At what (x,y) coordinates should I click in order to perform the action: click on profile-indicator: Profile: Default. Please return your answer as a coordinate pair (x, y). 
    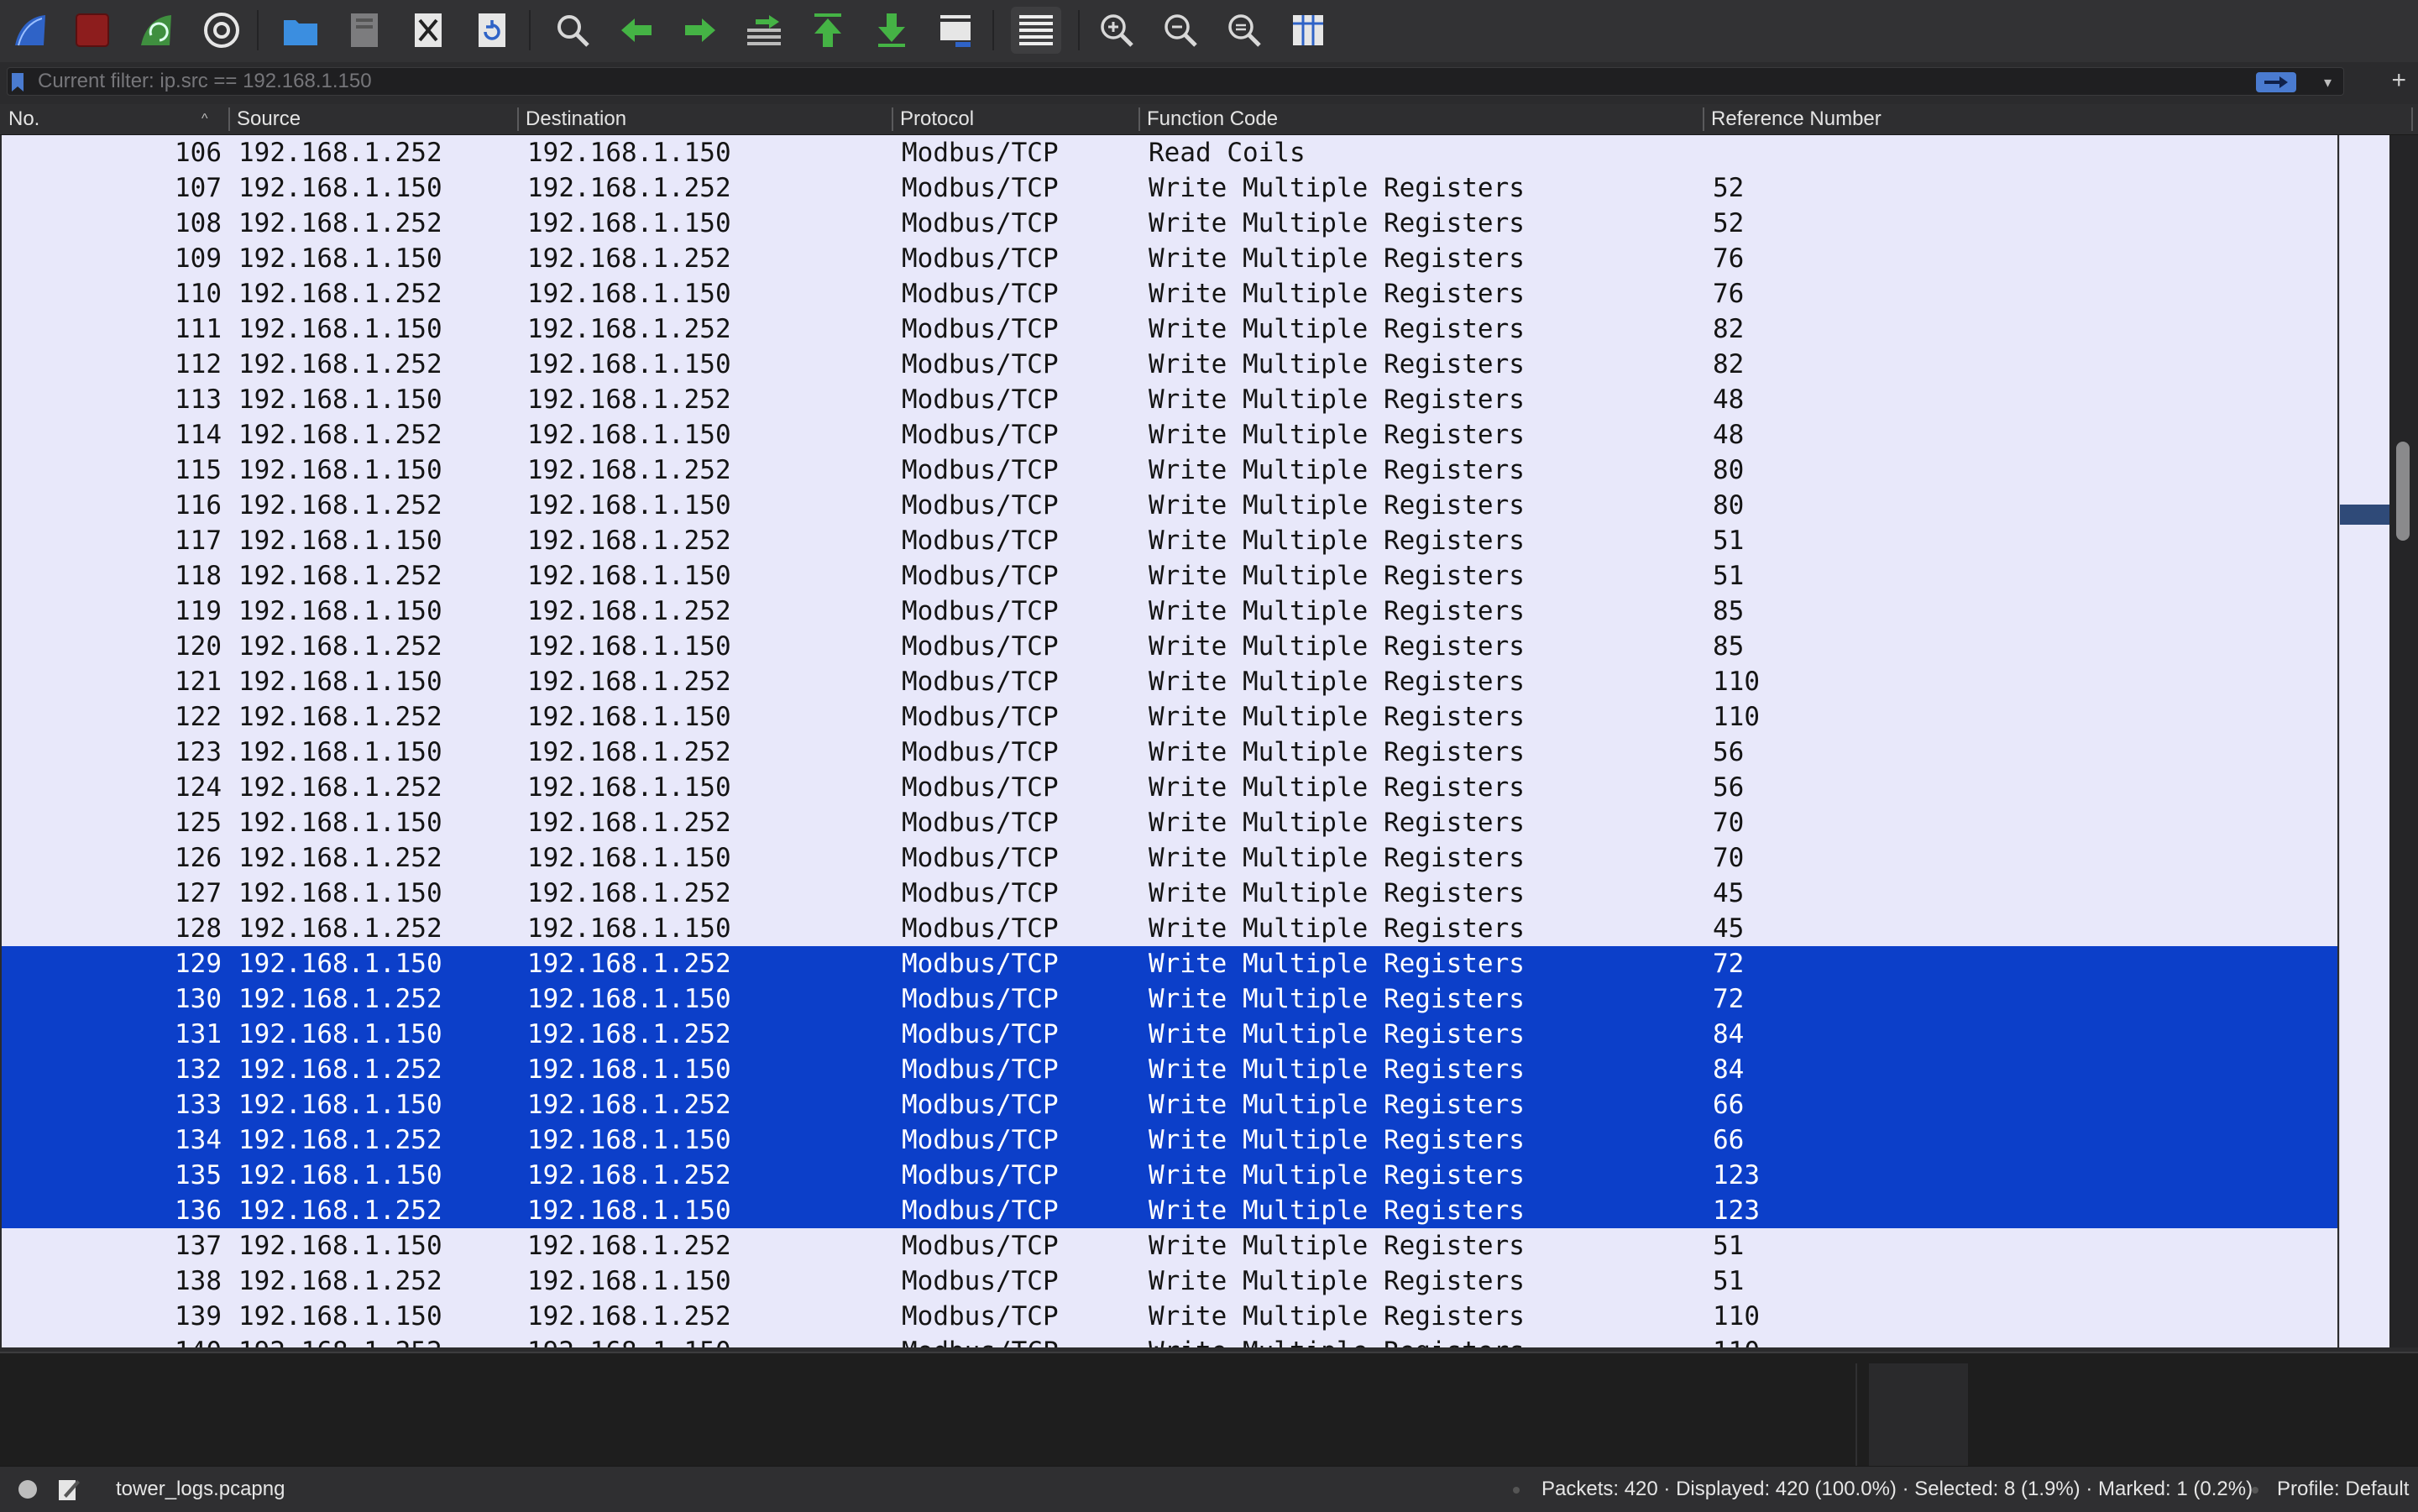
    Looking at the image, I should click on (2343, 1489).